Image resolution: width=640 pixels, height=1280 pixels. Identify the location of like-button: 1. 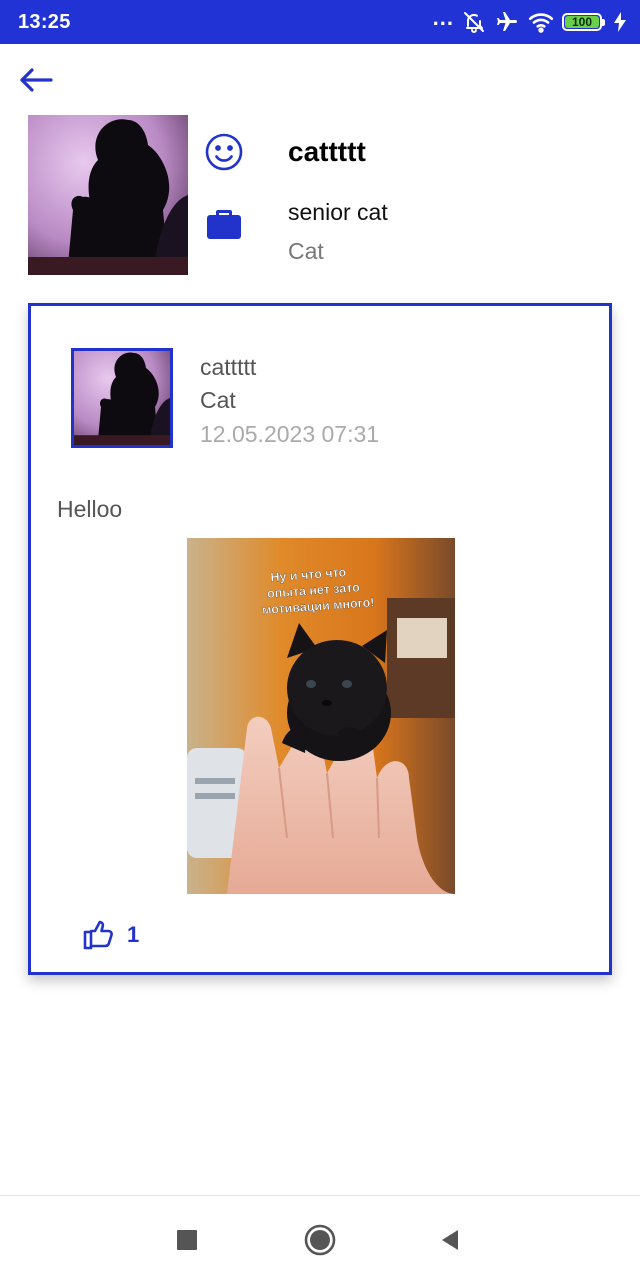
(111, 935).